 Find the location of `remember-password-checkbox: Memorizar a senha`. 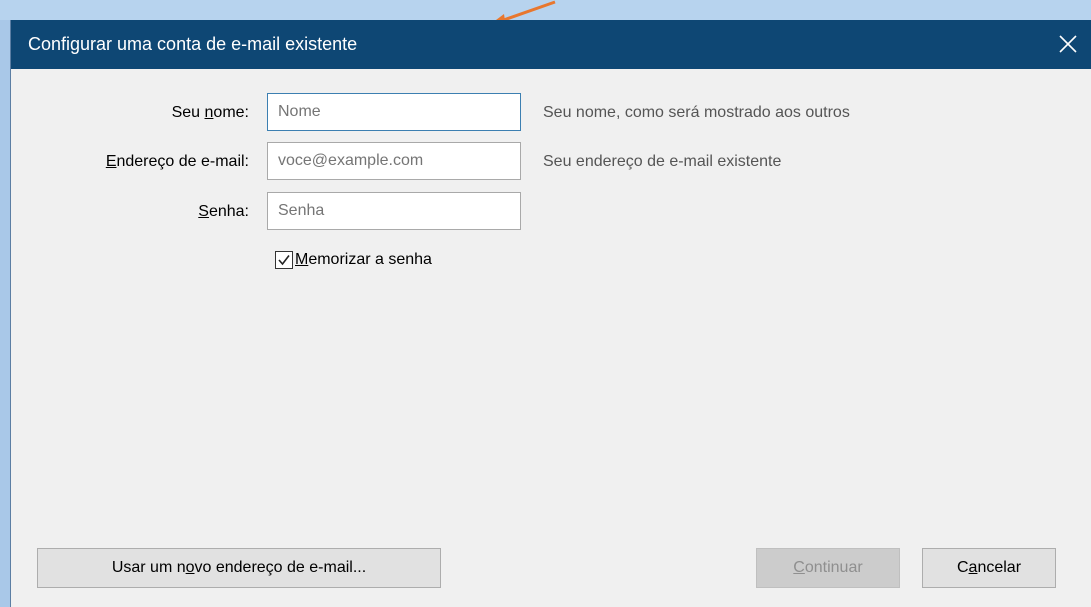

remember-password-checkbox: Memorizar a senha is located at coordinates (353, 260).